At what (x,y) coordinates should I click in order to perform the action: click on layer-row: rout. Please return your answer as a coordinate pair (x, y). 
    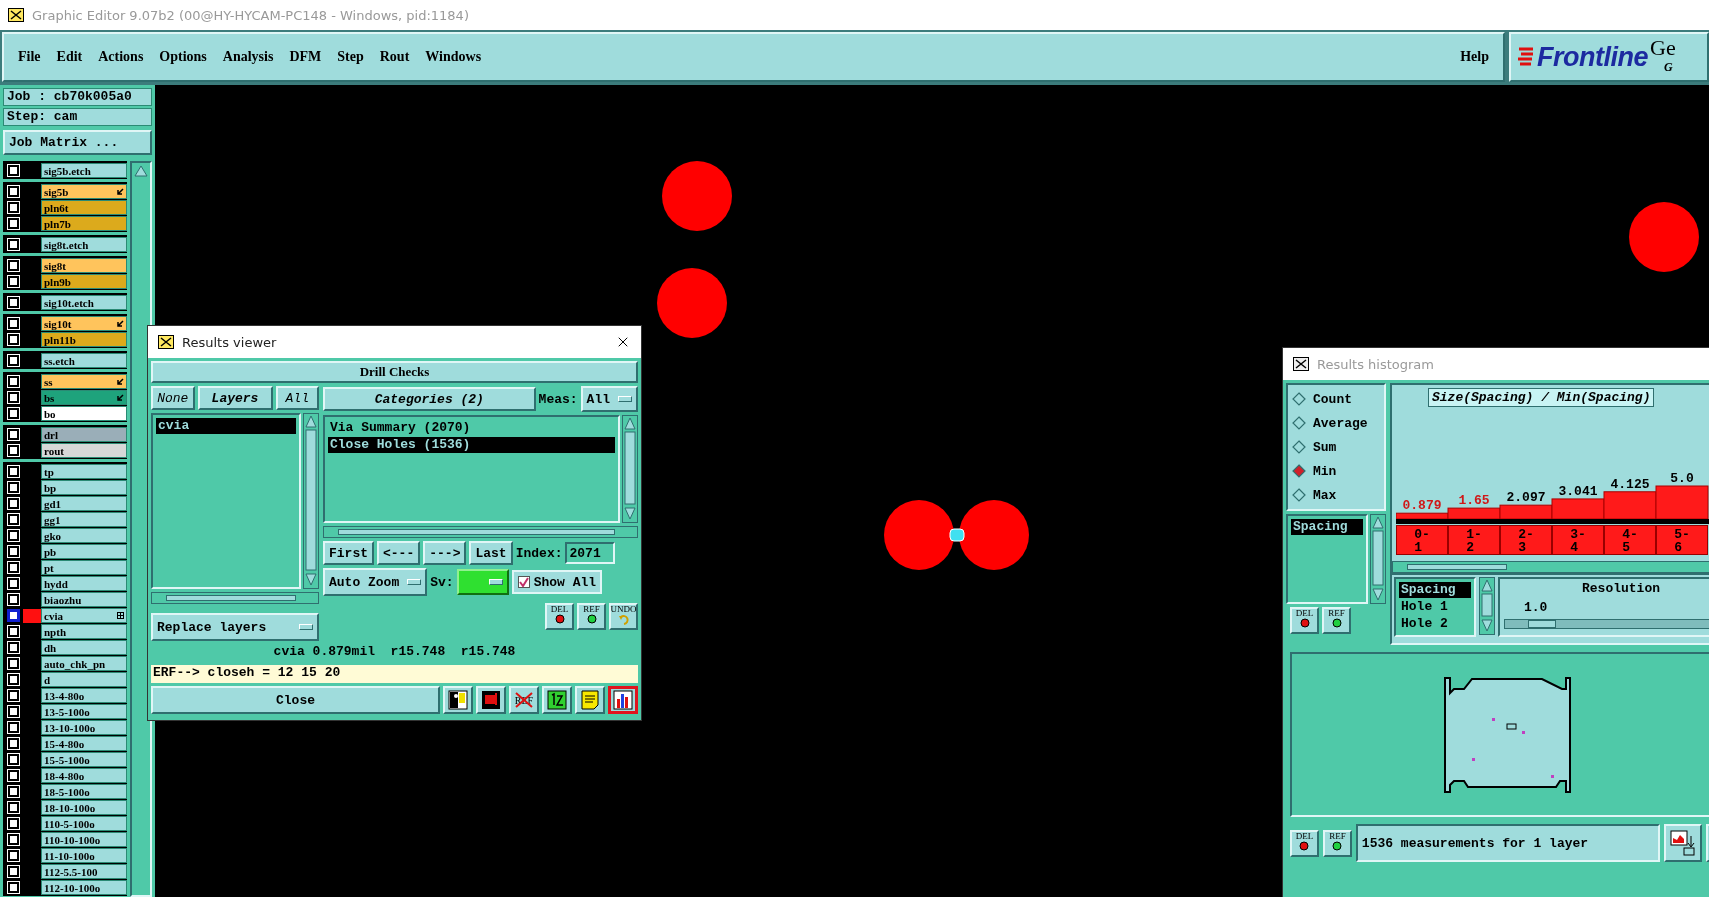
    Looking at the image, I should click on (84, 450).